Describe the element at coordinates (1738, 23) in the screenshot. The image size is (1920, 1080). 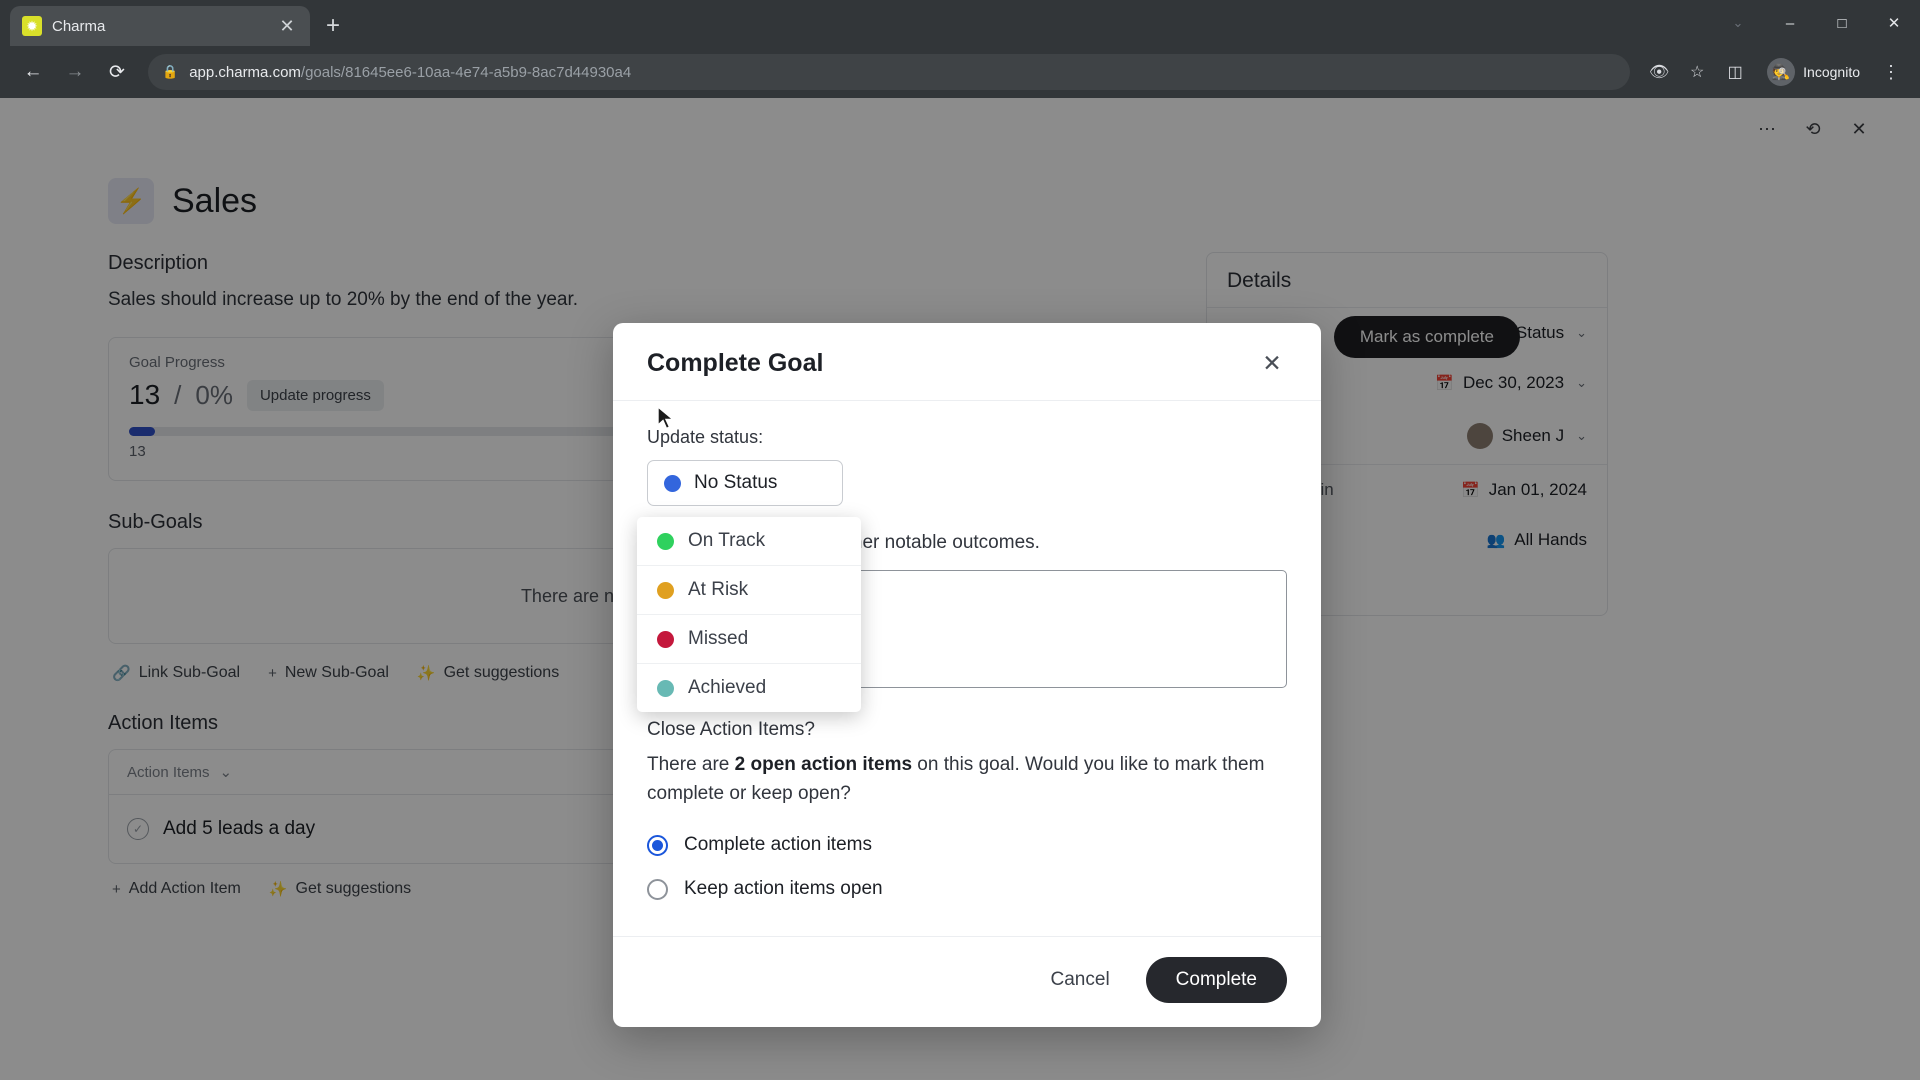
I see `tab-search-icon: ⌄` at that location.